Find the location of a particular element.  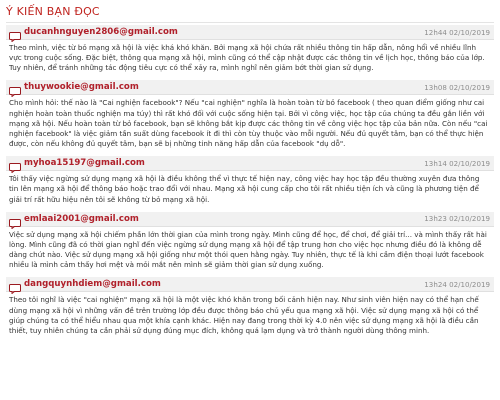

comment-author-email: thuywookie@gmail.com is located at coordinates (224, 87).